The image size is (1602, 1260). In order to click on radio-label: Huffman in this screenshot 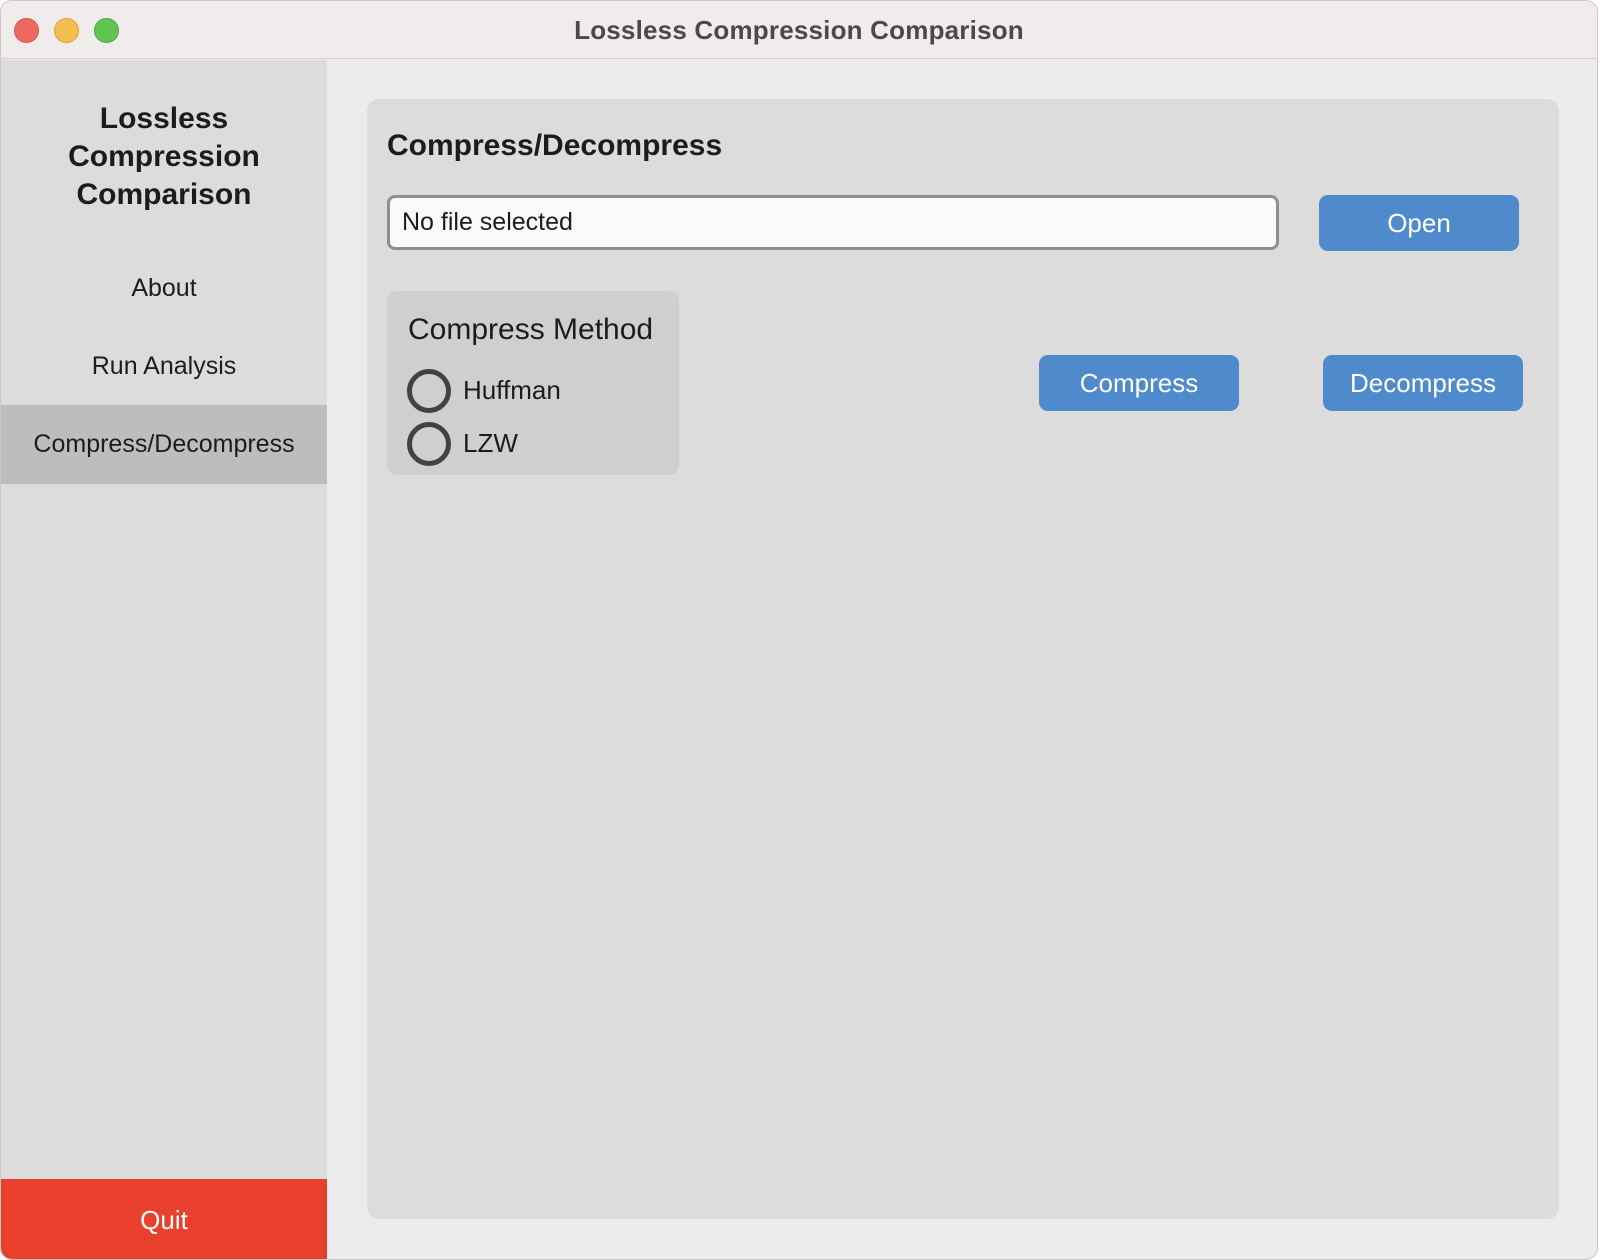, I will do `click(512, 390)`.